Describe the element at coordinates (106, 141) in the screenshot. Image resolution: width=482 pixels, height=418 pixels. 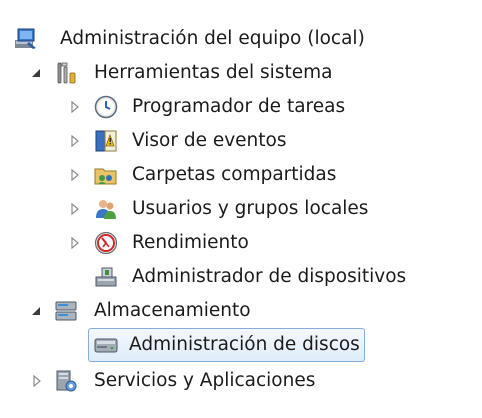
I see `event-viewer-icon` at that location.